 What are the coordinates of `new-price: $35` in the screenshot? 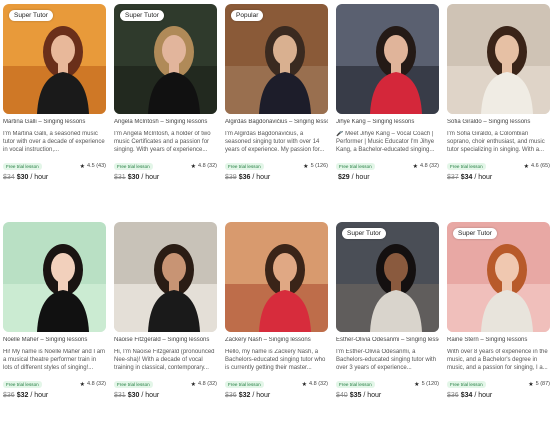 It's located at (355, 395).